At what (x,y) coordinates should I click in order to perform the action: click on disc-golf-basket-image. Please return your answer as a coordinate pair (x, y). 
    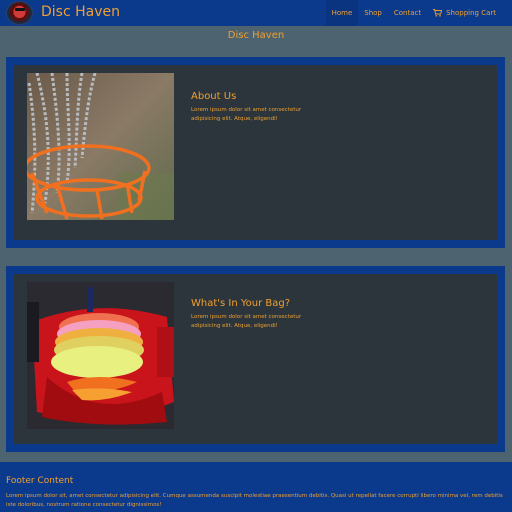
    Looking at the image, I should click on (100, 146).